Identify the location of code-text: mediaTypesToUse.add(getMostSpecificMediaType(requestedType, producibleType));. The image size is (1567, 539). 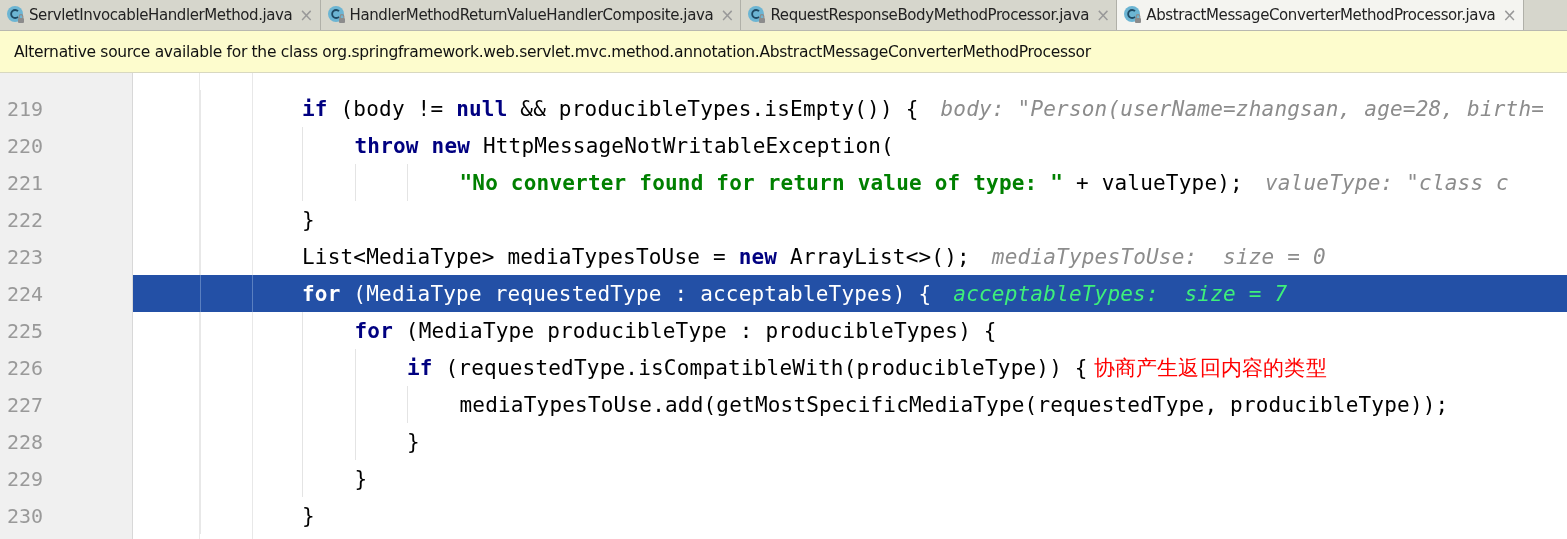
(954, 404).